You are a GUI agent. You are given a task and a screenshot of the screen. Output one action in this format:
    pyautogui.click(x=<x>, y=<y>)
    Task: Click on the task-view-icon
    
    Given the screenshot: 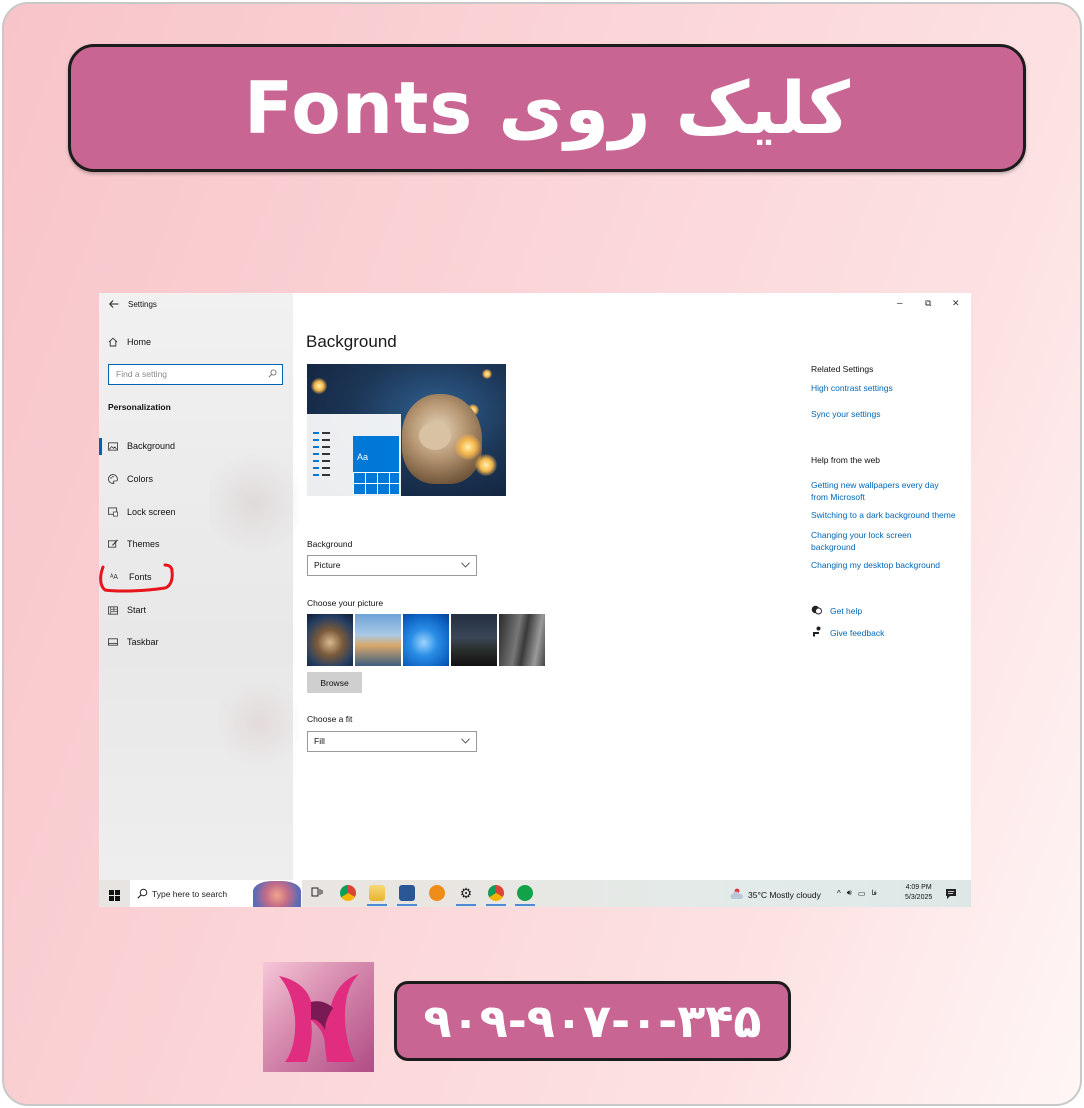 What is the action you would take?
    pyautogui.click(x=318, y=893)
    